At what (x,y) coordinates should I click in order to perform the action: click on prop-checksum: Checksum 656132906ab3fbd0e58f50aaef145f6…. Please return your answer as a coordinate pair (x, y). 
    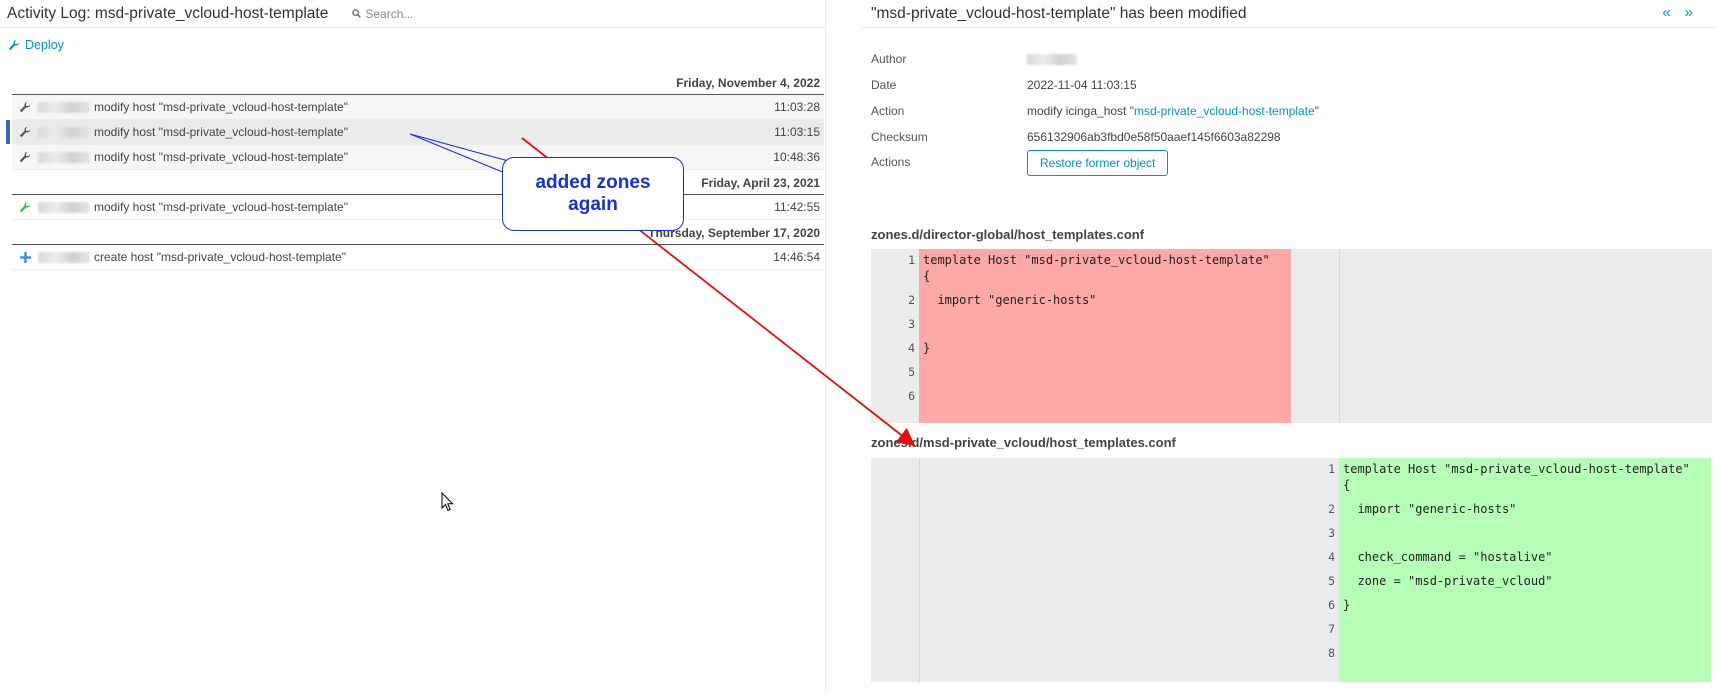
    Looking at the image, I should click on (1095, 137).